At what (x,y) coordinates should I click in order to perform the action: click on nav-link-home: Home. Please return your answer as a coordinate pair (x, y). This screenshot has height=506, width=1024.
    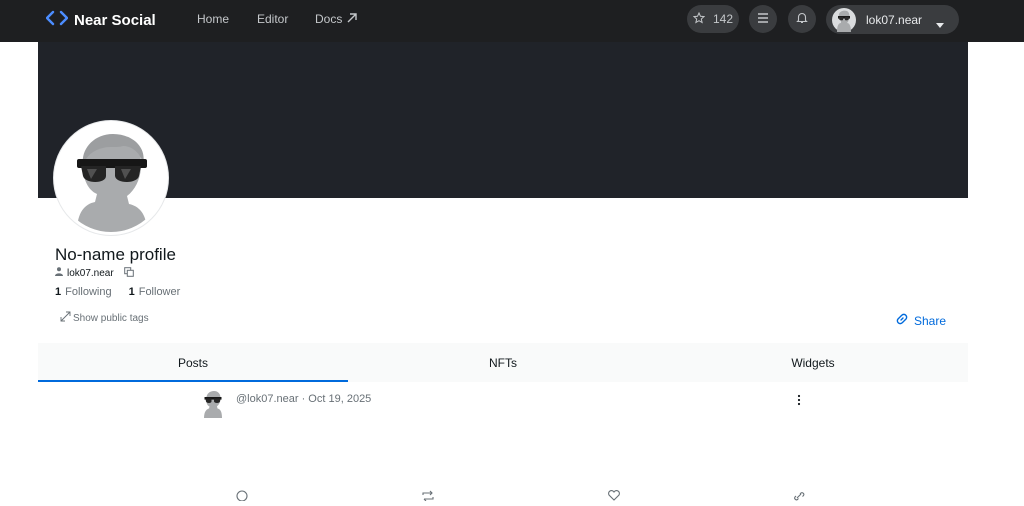
    Looking at the image, I should click on (213, 19).